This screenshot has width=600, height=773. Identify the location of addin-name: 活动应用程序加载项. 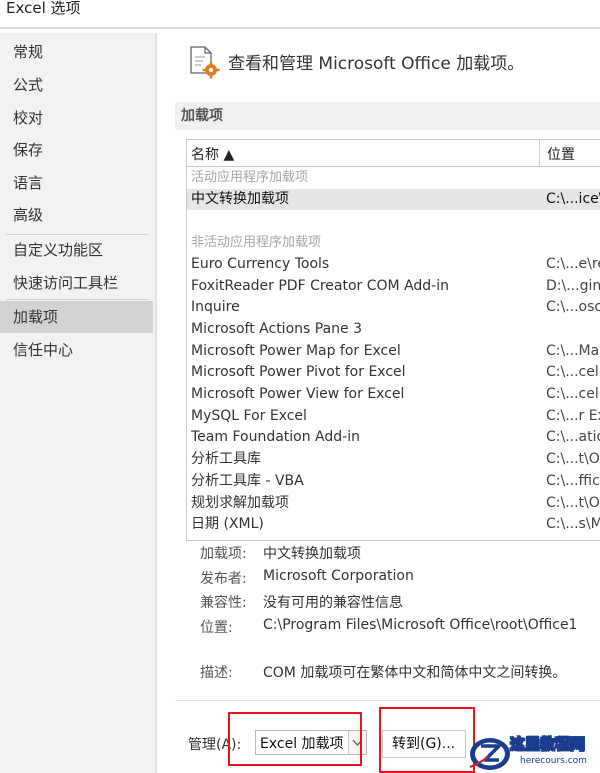
(250, 177).